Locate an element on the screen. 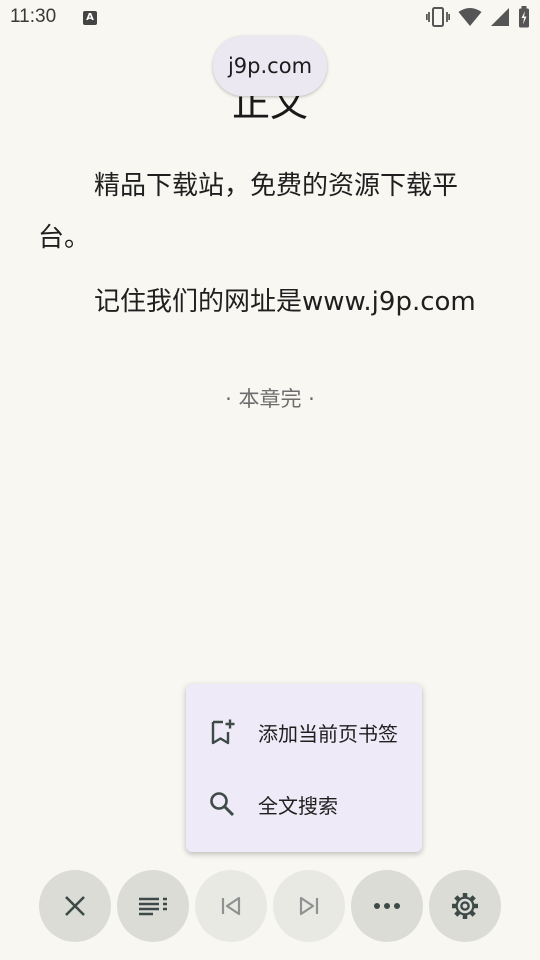 The height and width of the screenshot is (960, 540). menu-item-label: 添加当前页书签 is located at coordinates (328, 733).